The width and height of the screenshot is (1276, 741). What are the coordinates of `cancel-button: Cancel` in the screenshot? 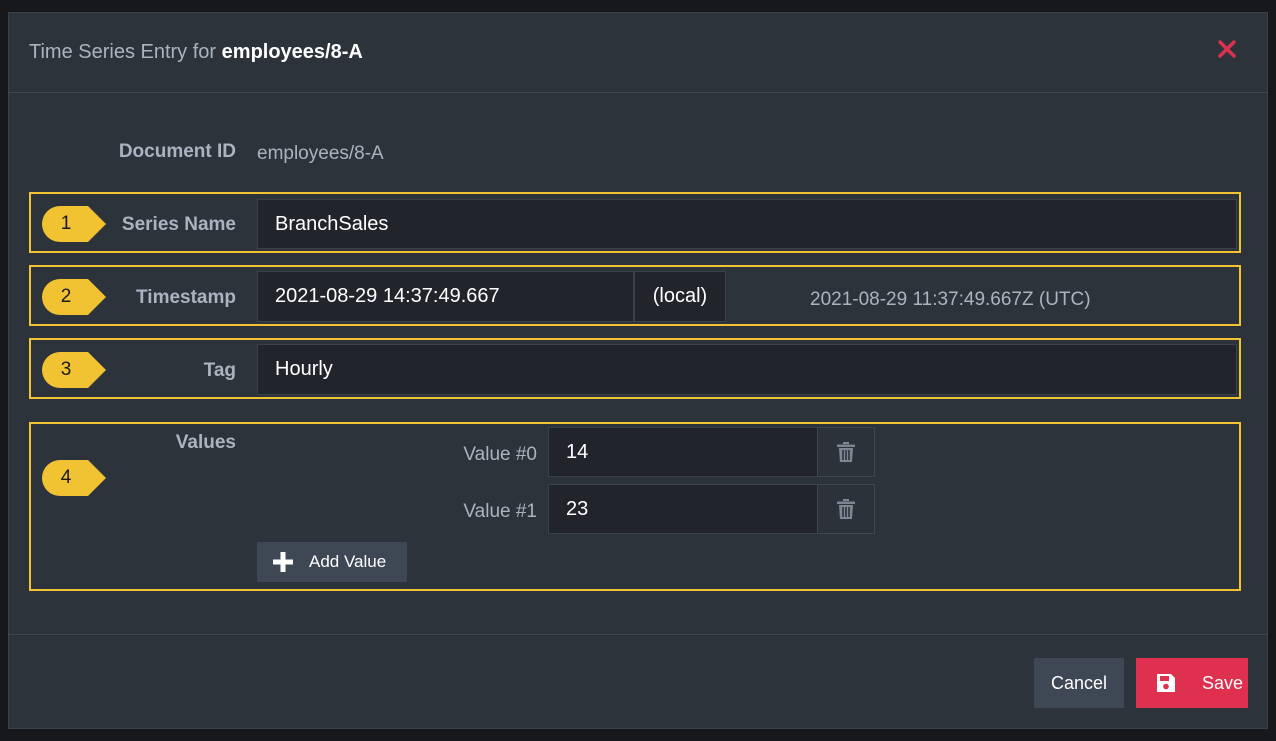 It's located at (1079, 683).